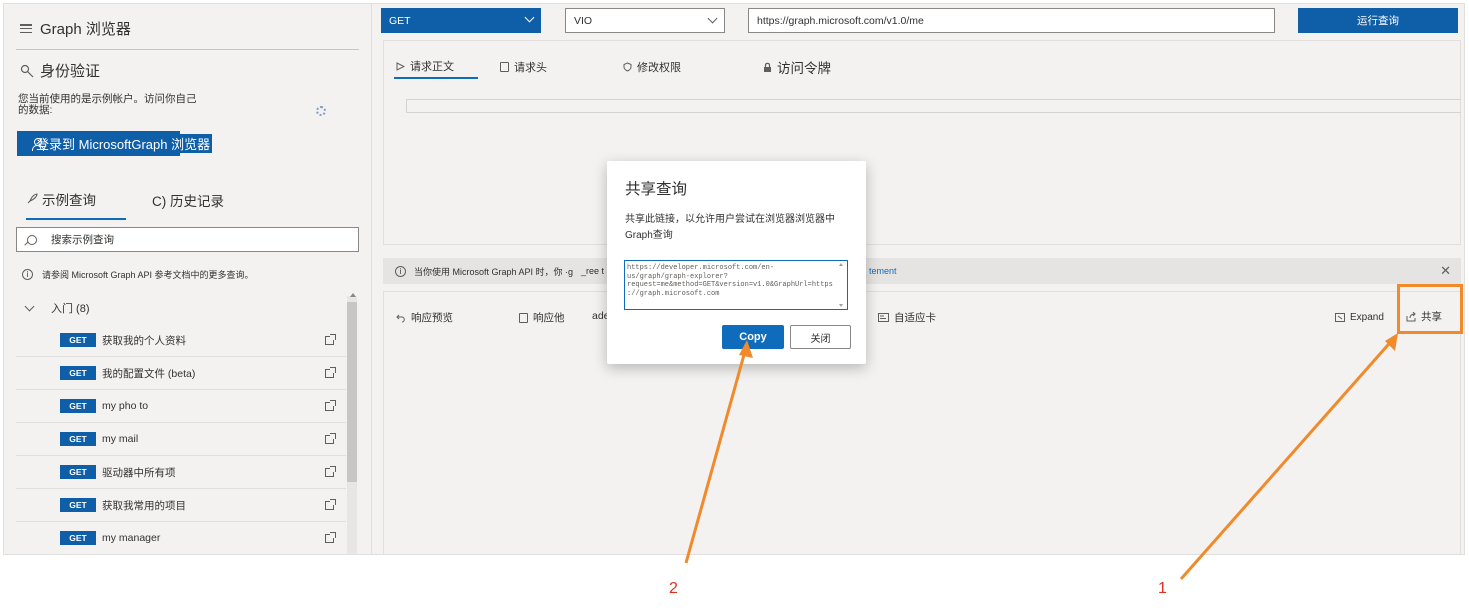 This screenshot has width=1469, height=611. What do you see at coordinates (673, 588) in the screenshot?
I see `annotation-number-2: 2` at bounding box center [673, 588].